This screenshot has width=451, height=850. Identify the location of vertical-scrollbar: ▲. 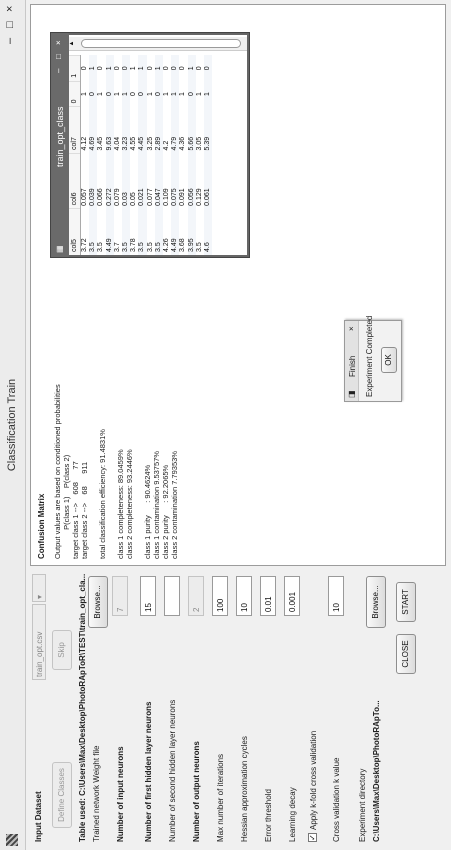
(158, 44).